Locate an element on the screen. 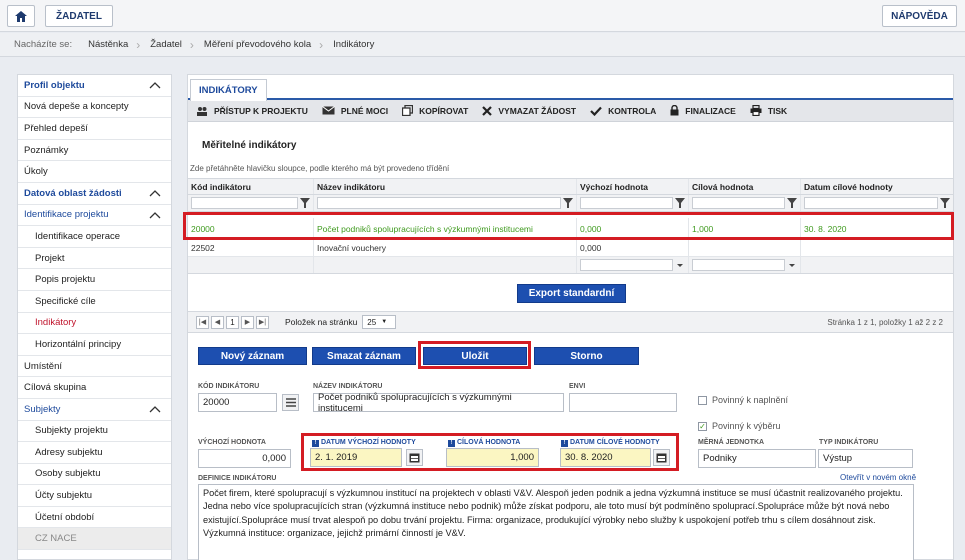 This screenshot has height=560, width=965. finalizace-button: FINALIZACE is located at coordinates (703, 110).